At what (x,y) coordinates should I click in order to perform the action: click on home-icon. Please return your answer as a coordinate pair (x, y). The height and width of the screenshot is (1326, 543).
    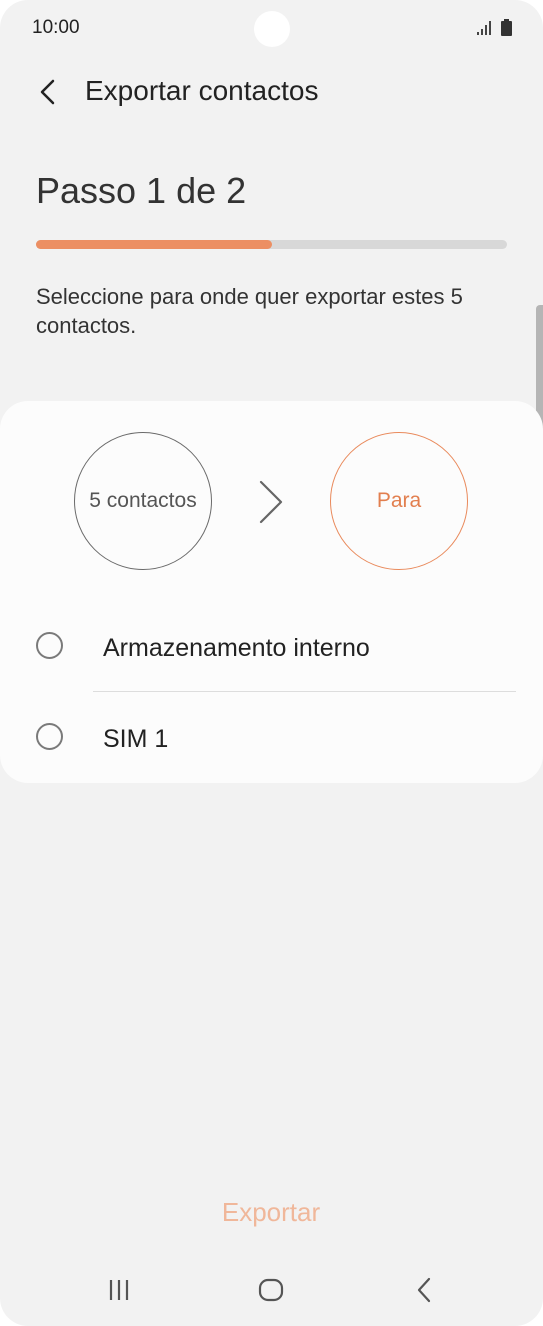
    Looking at the image, I should click on (271, 1290).